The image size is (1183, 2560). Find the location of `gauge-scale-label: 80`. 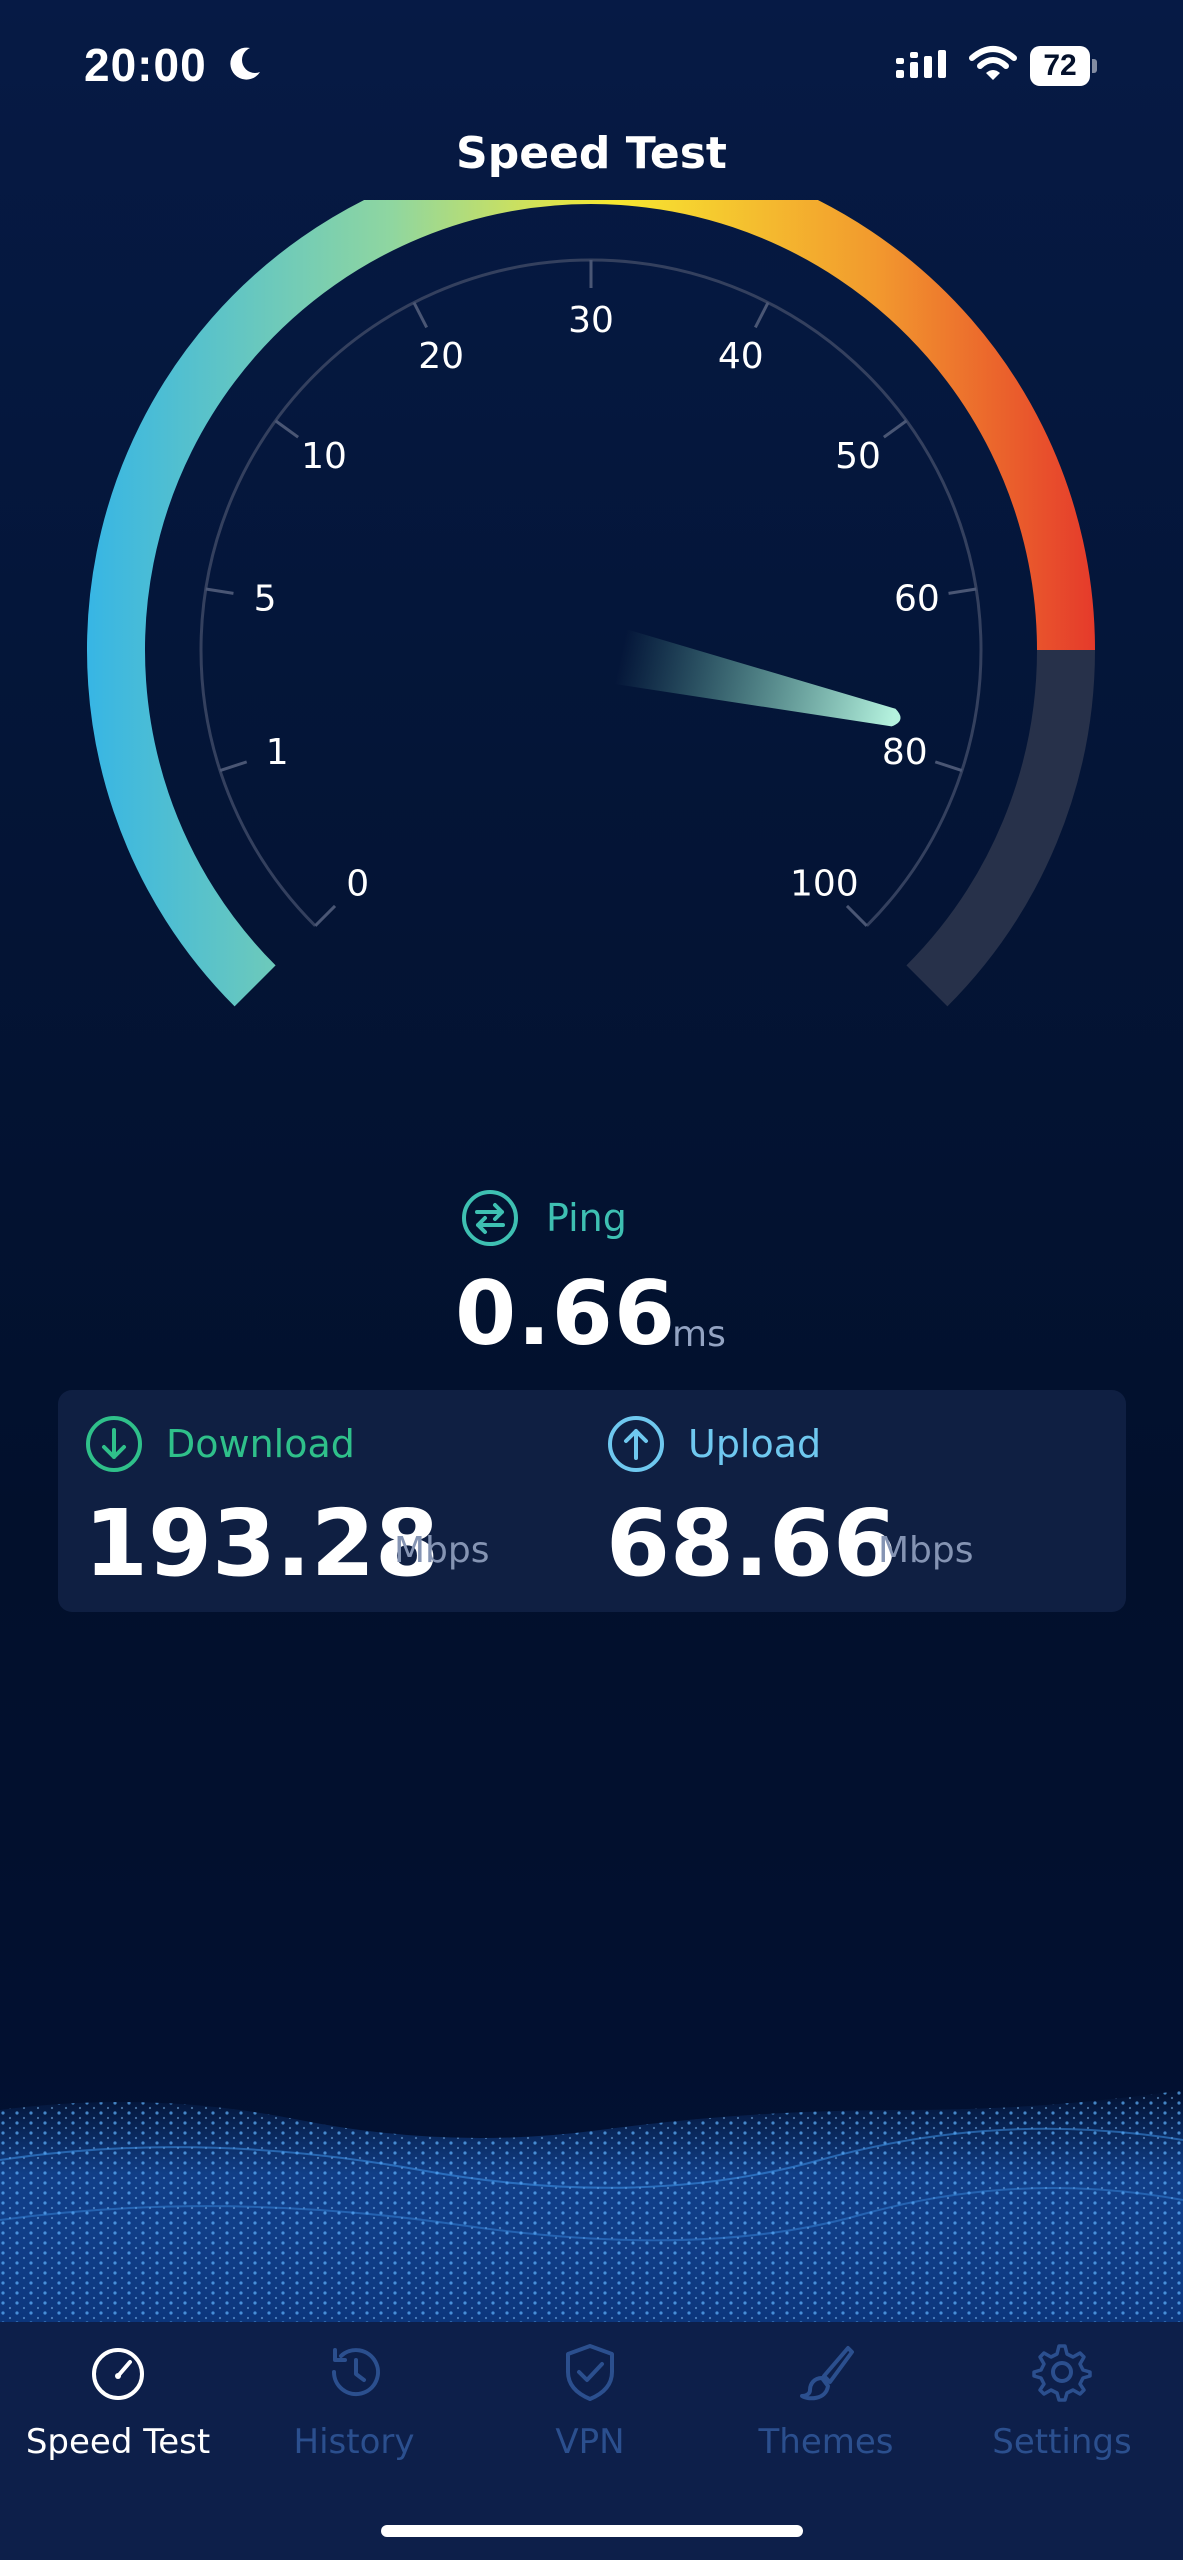

gauge-scale-label: 80 is located at coordinates (905, 752).